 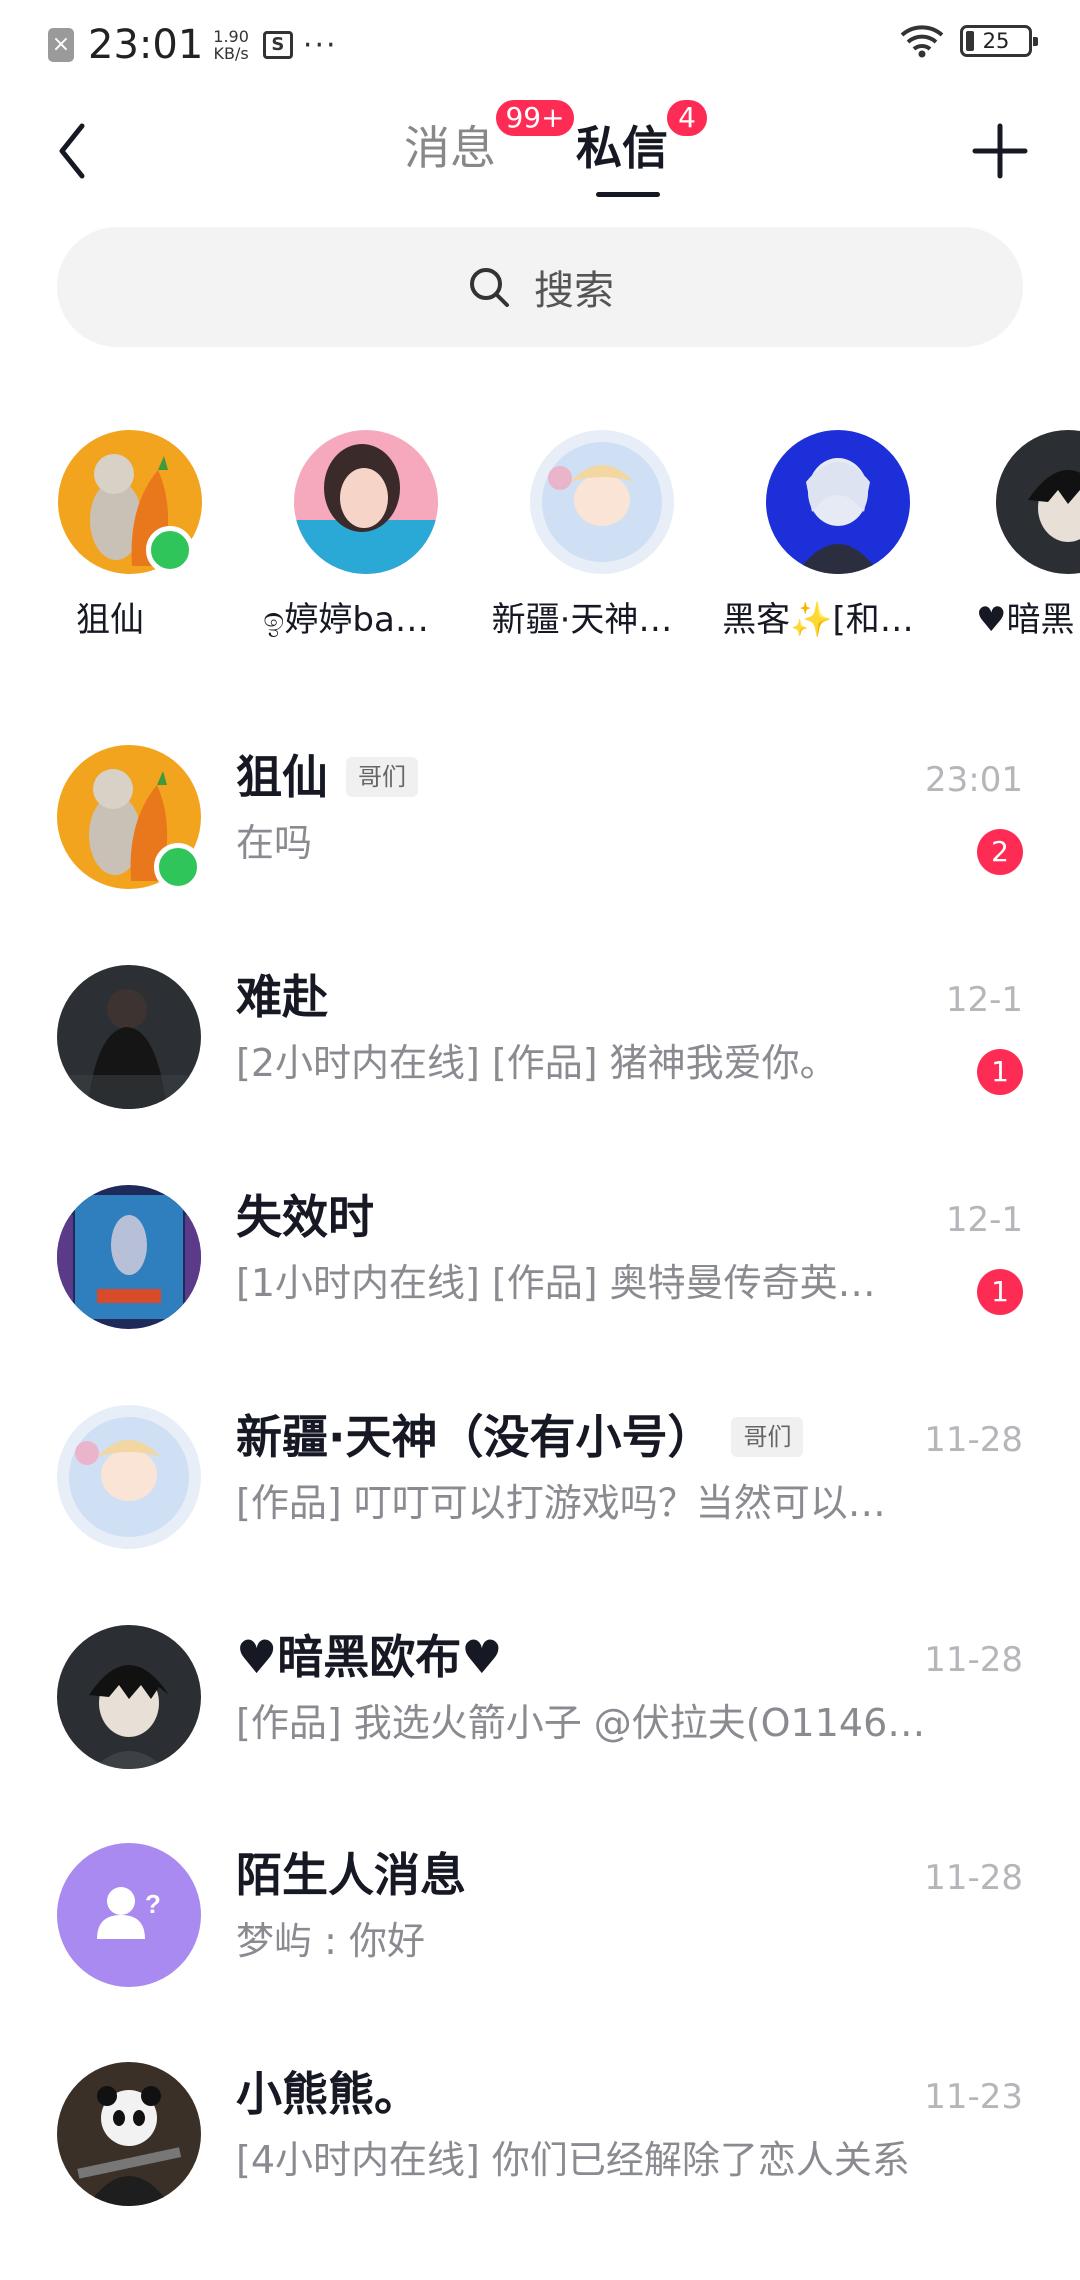 I want to click on new-chat-button, so click(x=1000, y=151).